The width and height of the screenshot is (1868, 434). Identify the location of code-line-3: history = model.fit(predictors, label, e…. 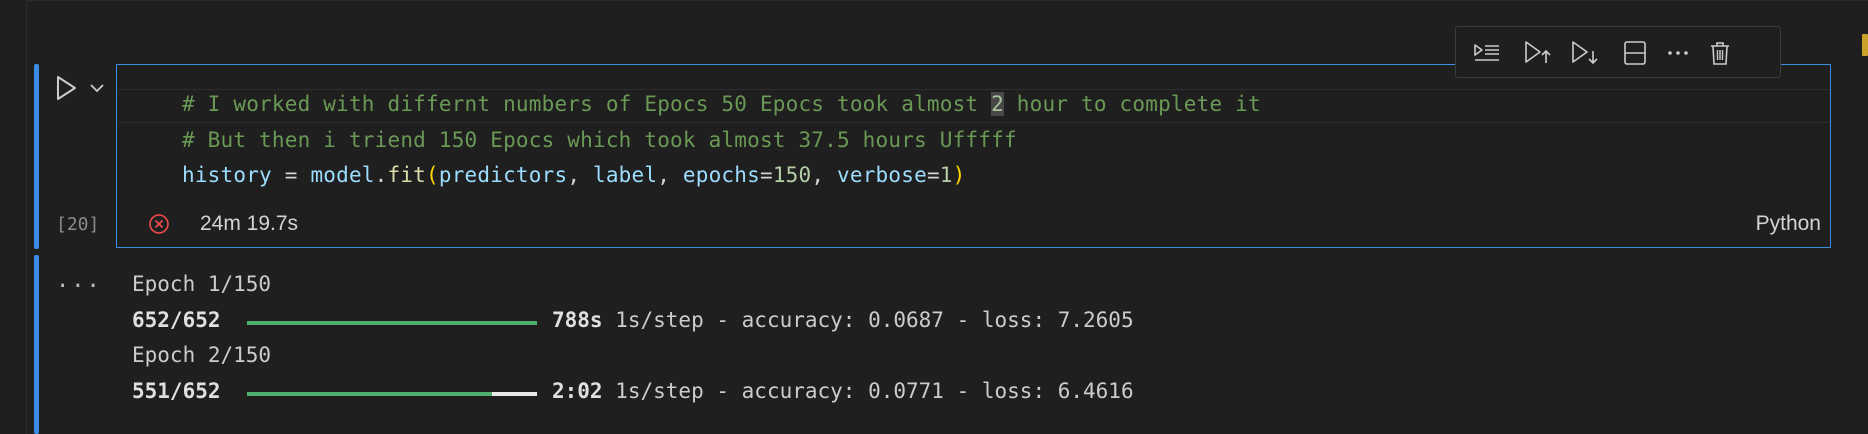
(573, 175).